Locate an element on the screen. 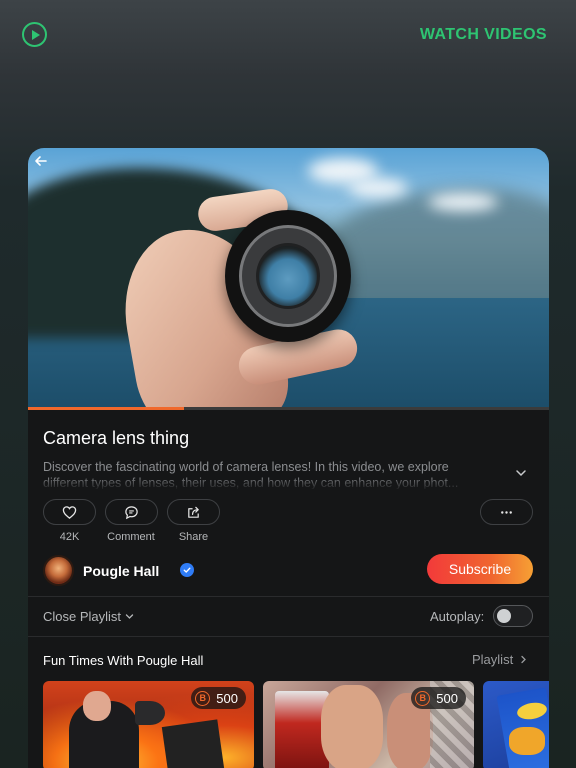 The height and width of the screenshot is (768, 576). verified-icon is located at coordinates (187, 570).